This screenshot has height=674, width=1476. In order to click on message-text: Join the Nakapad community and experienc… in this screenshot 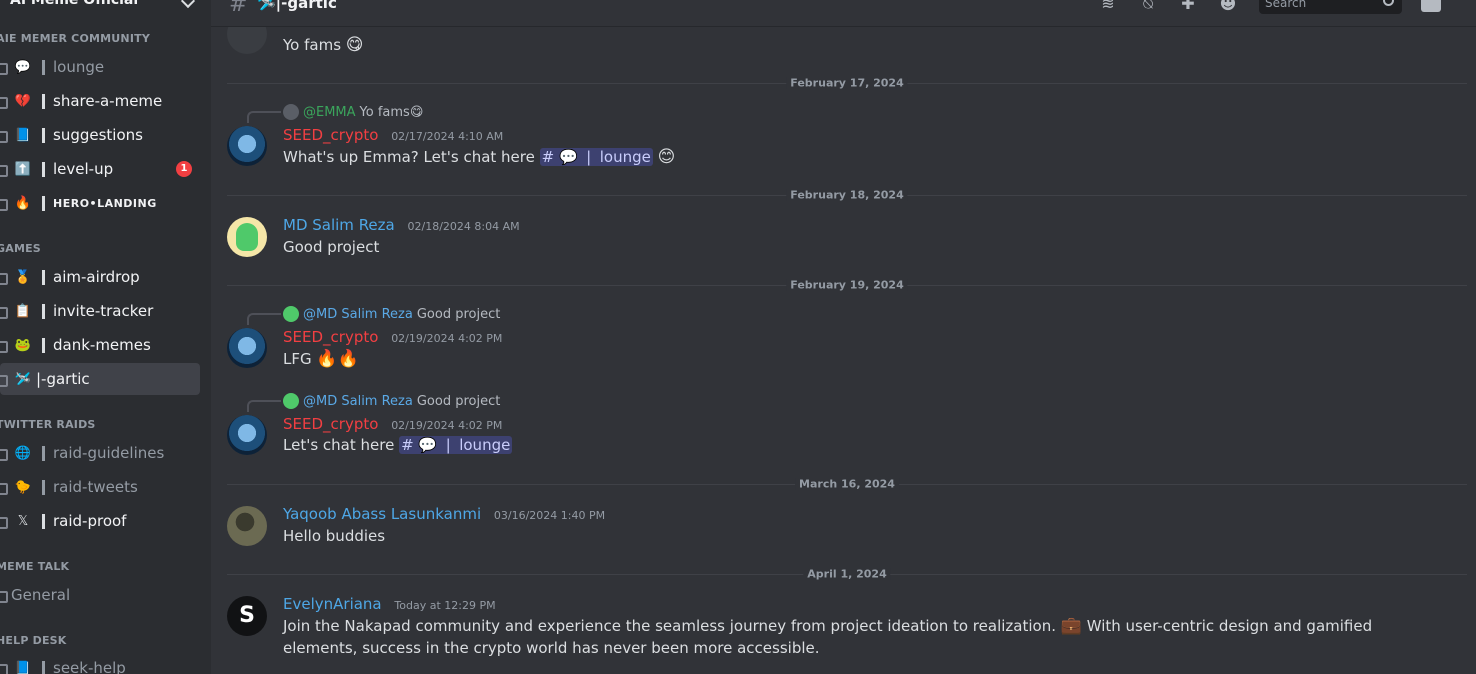, I will do `click(669, 626)`.